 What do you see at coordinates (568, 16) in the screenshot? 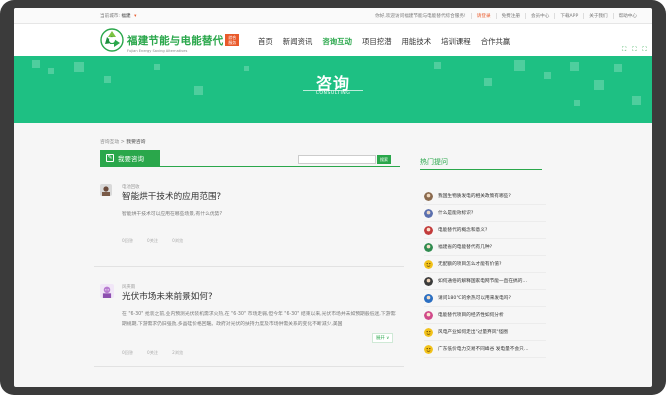
I see `download-app-link: 下载APP` at bounding box center [568, 16].